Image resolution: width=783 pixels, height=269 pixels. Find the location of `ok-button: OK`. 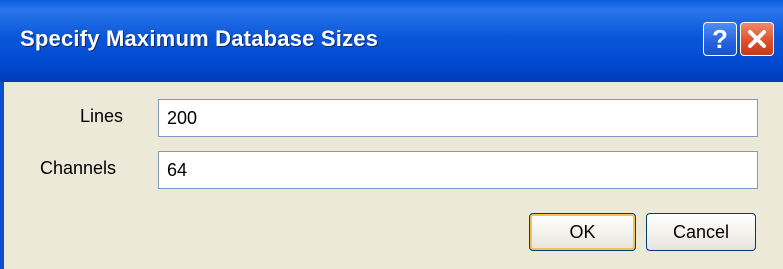

ok-button: OK is located at coordinates (582, 232).